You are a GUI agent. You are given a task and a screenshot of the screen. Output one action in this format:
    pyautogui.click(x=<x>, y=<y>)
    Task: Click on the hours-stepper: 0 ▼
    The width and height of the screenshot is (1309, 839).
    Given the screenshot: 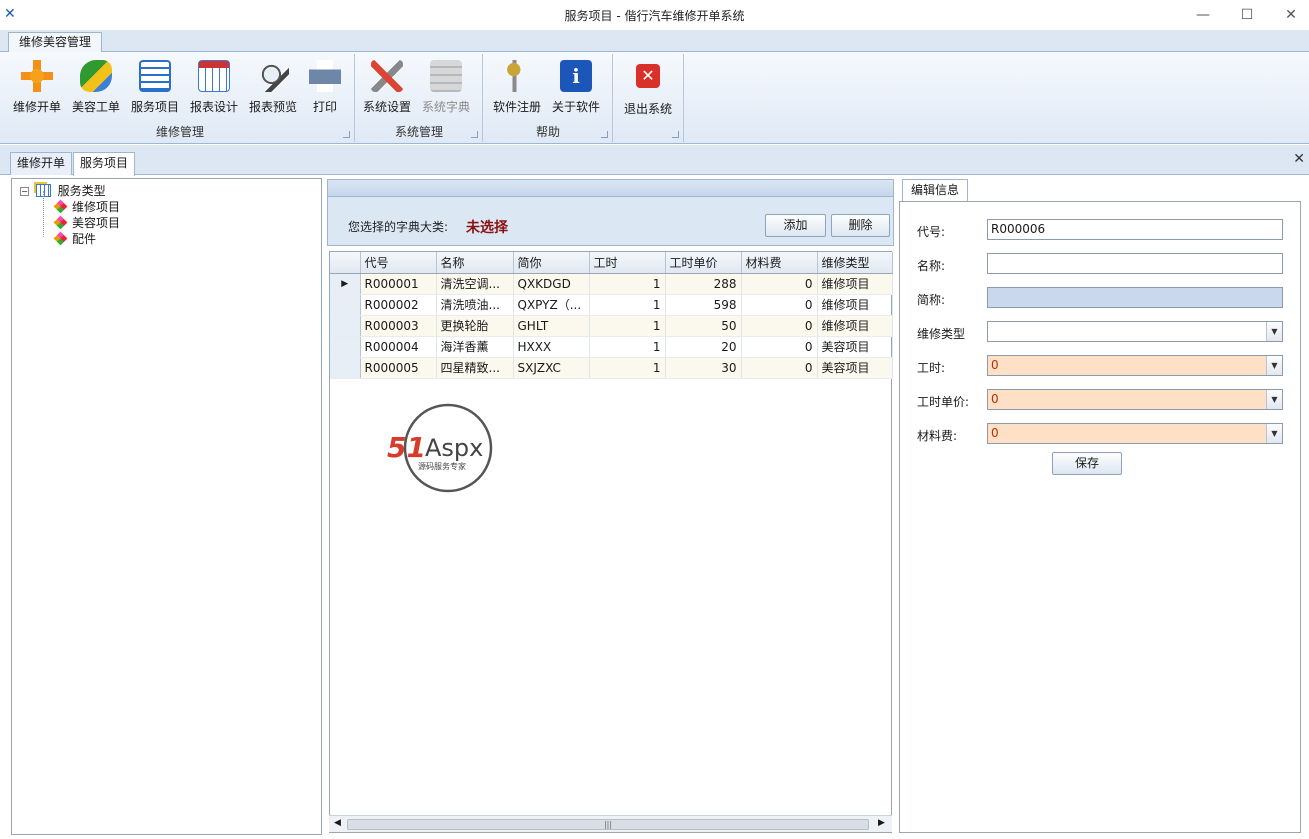 What is the action you would take?
    pyautogui.click(x=1135, y=365)
    